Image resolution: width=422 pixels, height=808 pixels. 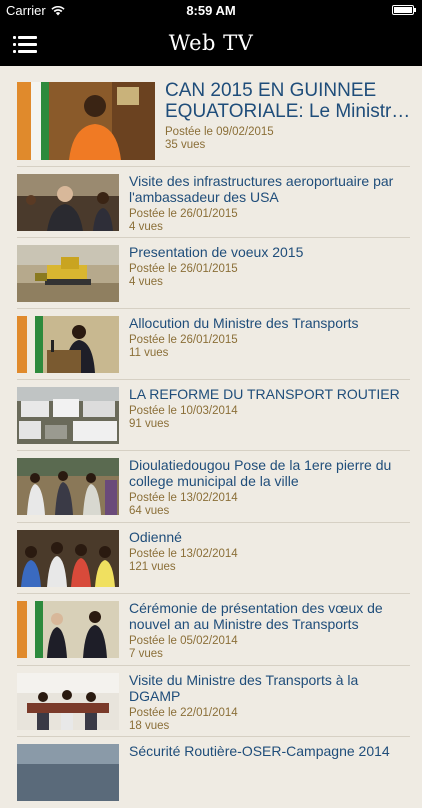 I want to click on video-views: 11 vues, so click(x=149, y=353).